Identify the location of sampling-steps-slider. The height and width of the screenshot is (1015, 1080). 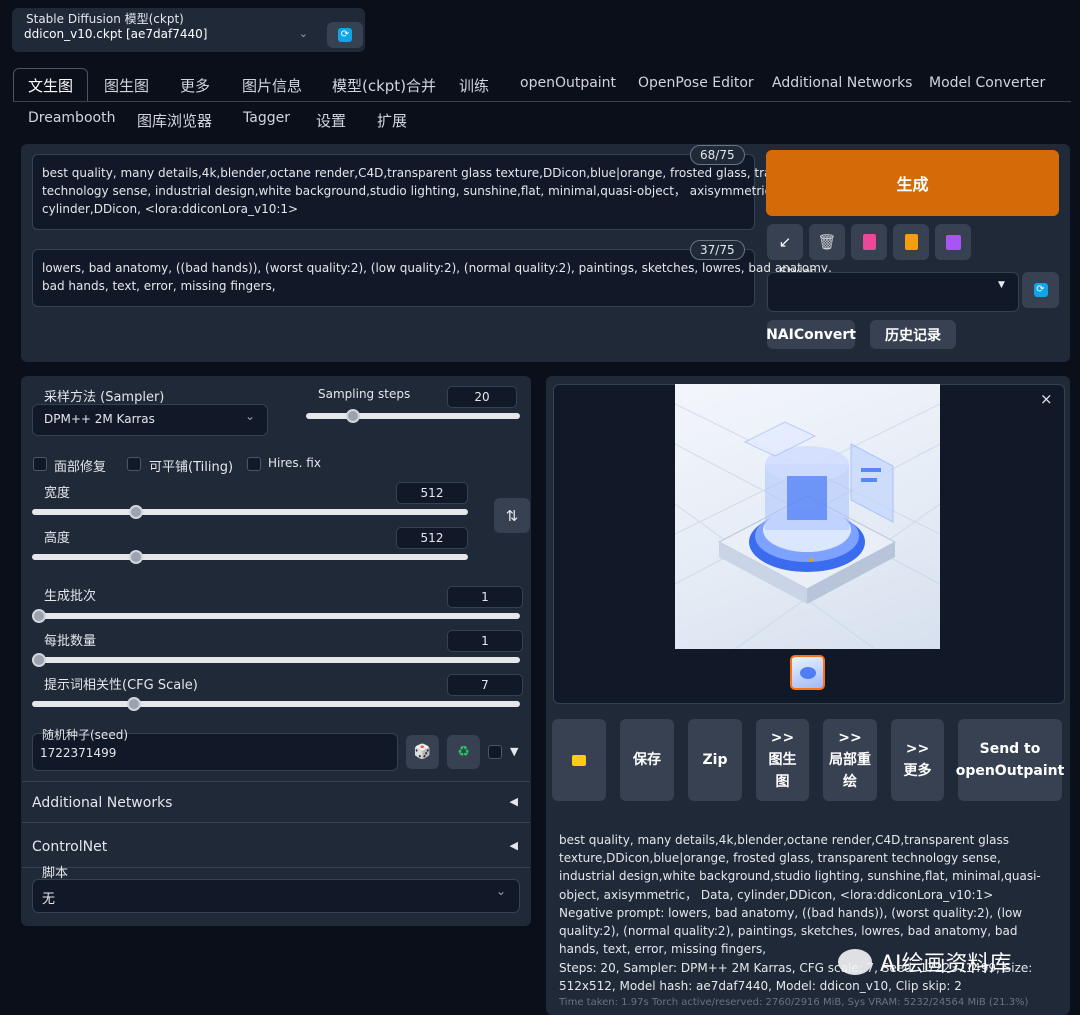
(413, 416).